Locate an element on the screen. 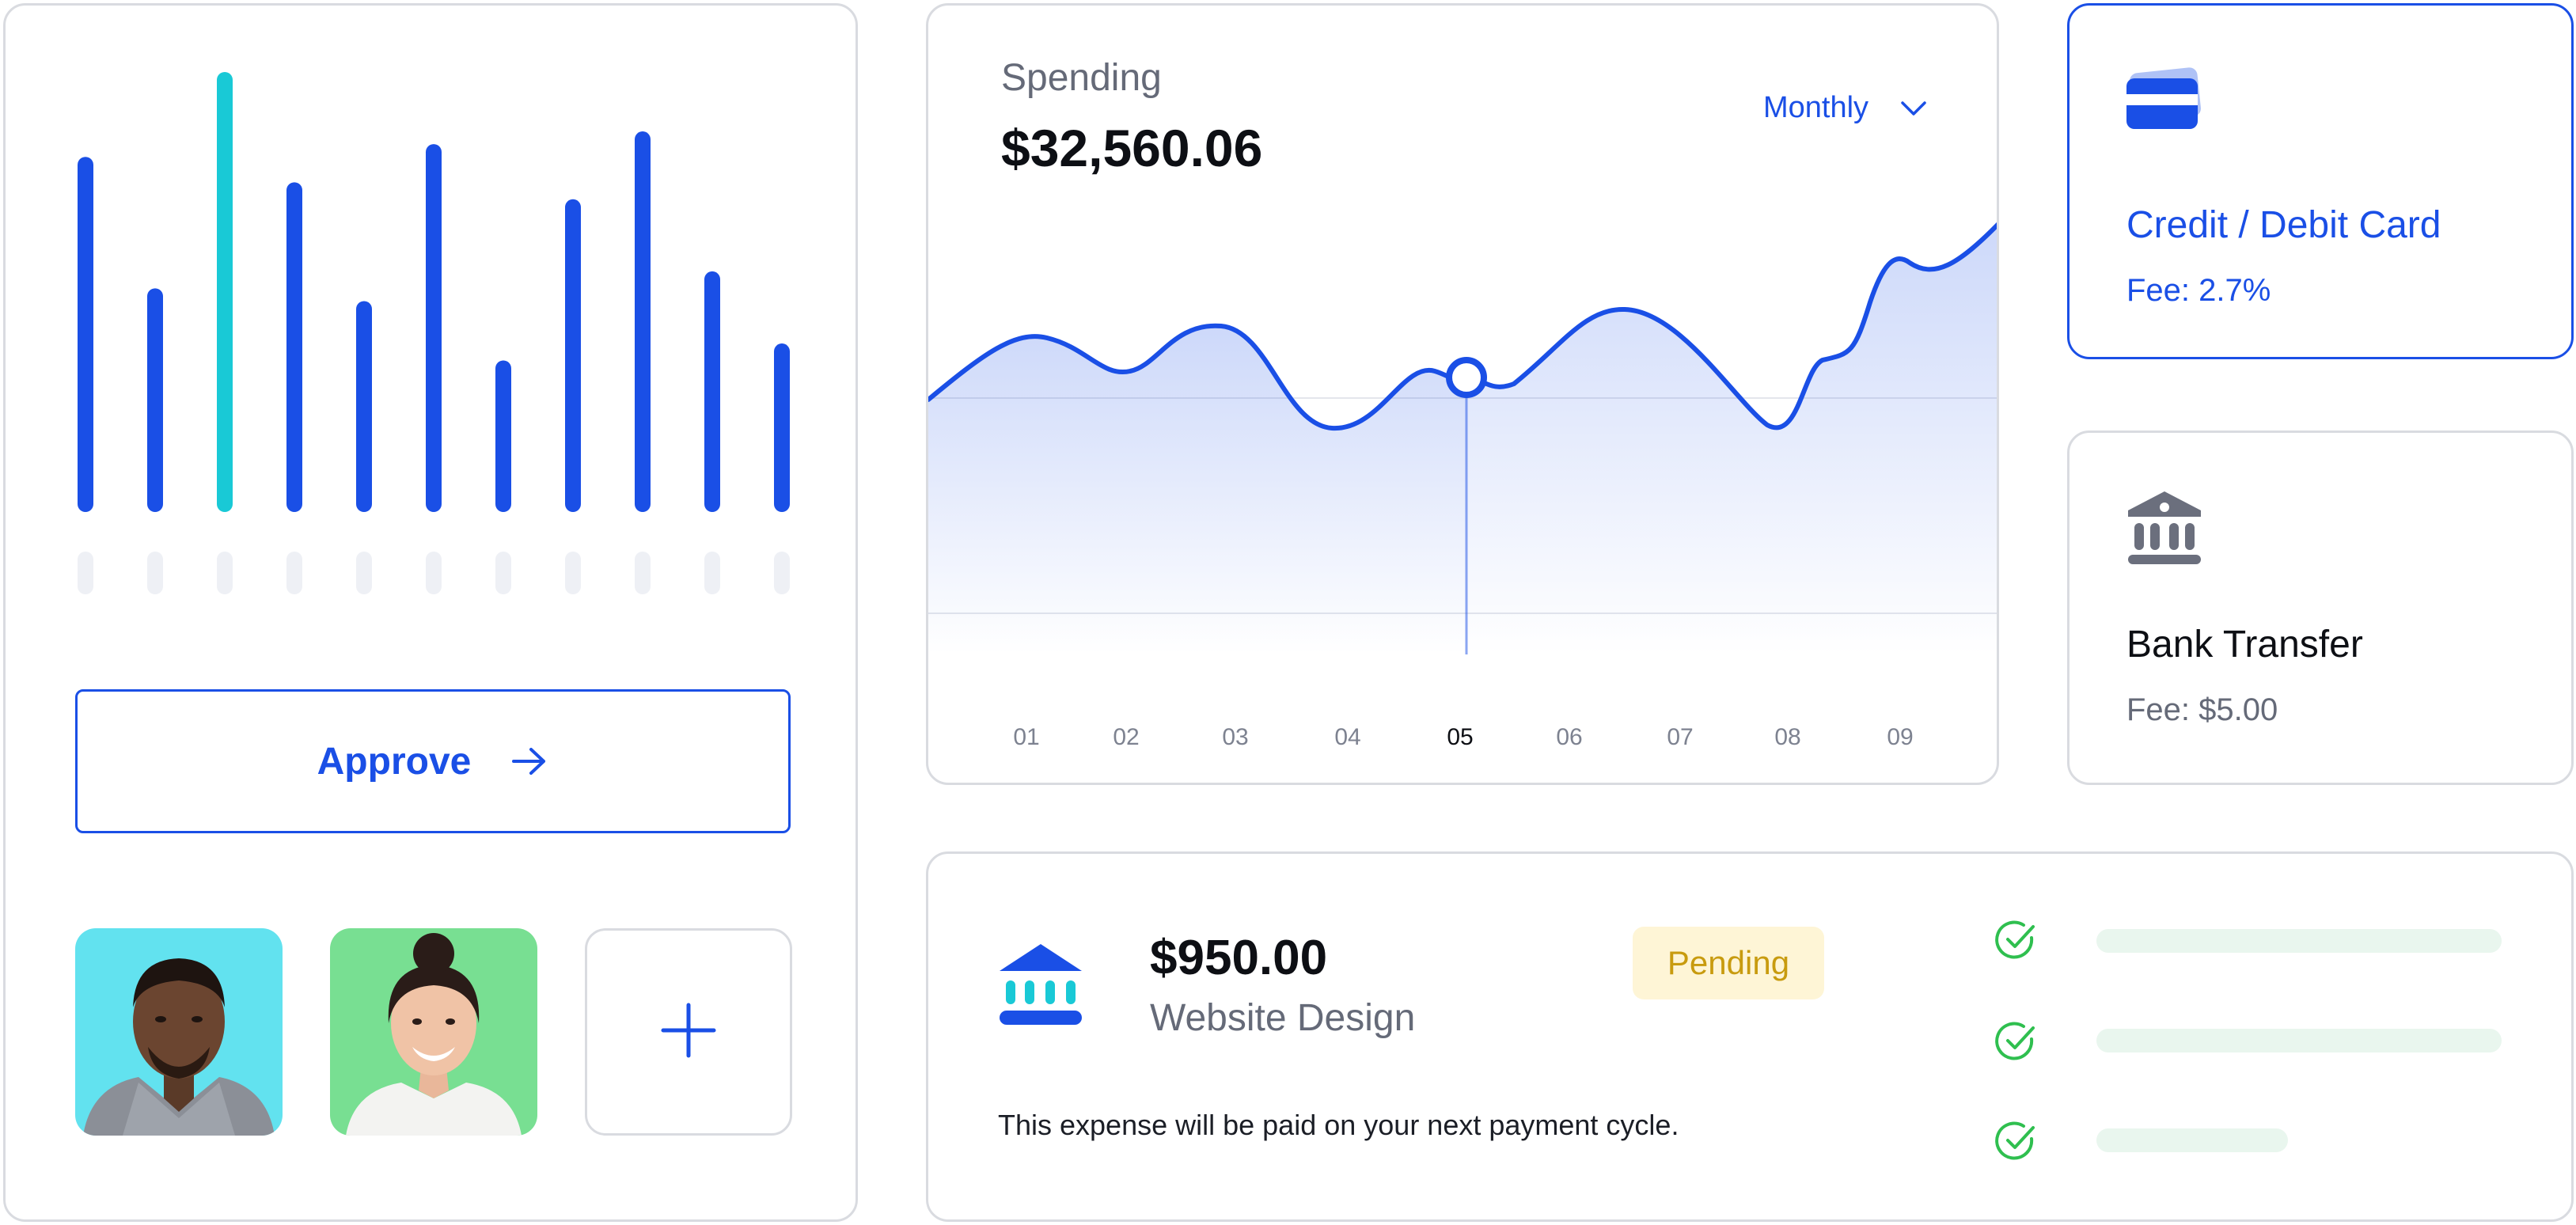  x-tick-label: 05 is located at coordinates (1460, 737).